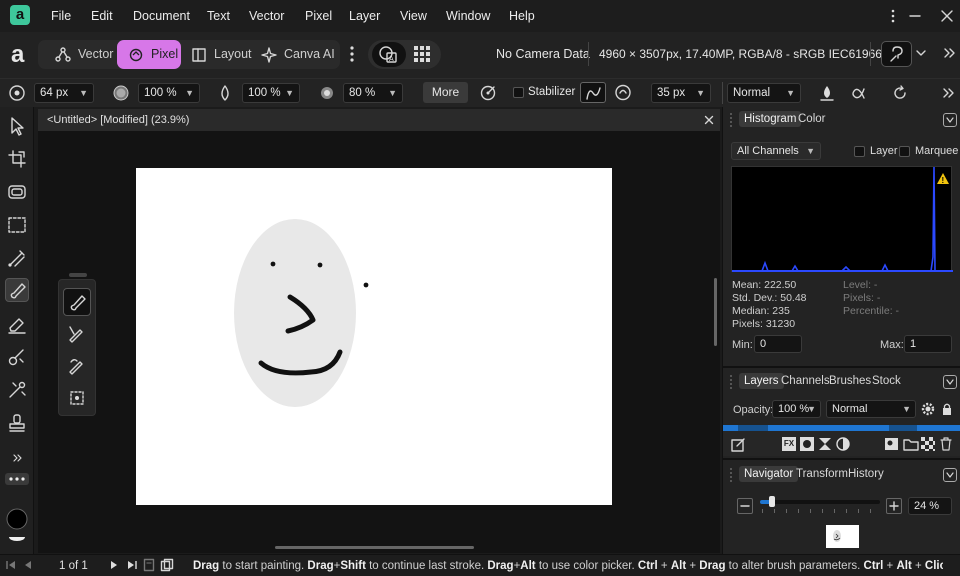 The image size is (960, 576). I want to click on menu-vector: Vector, so click(266, 16).